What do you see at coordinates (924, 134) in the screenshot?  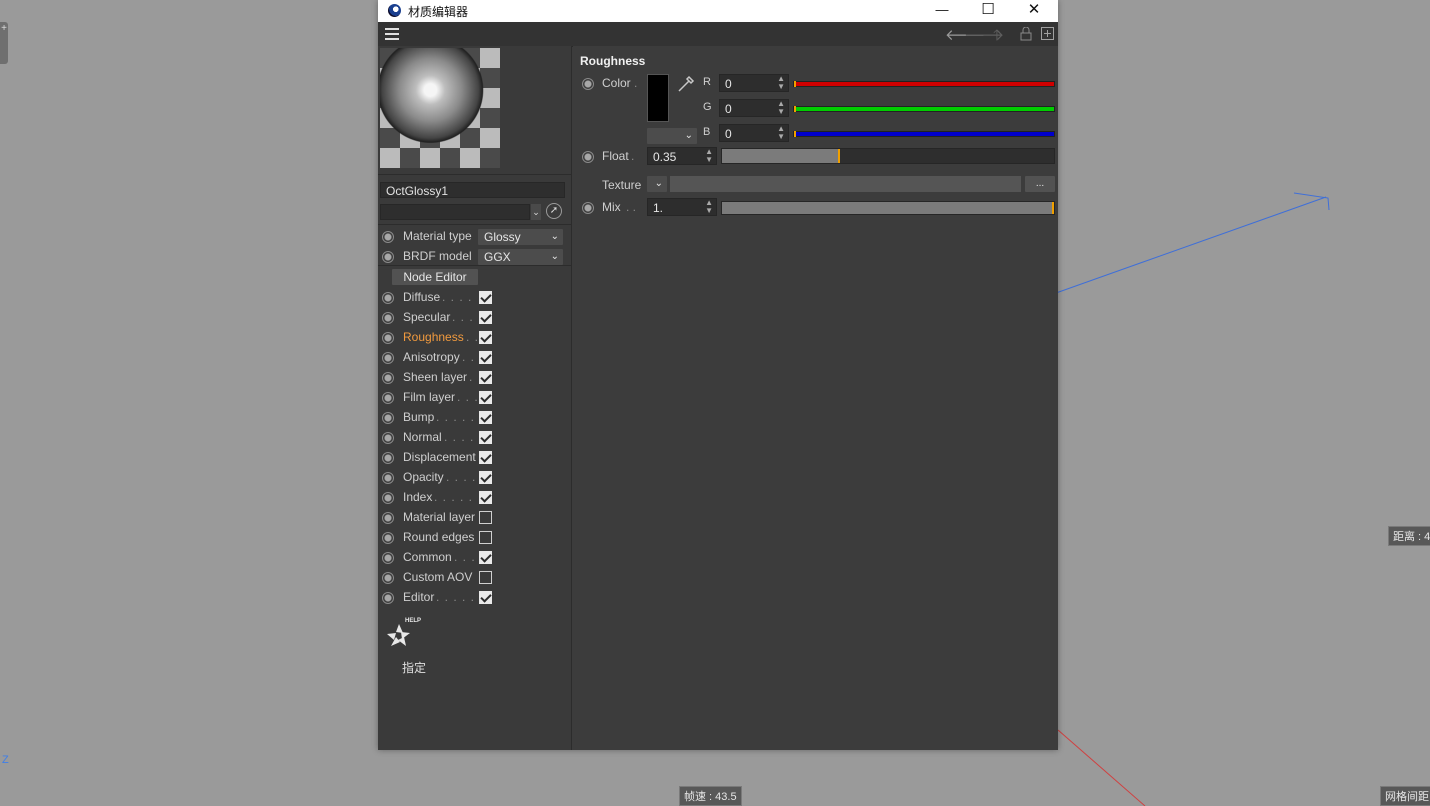 I see `channel-b-slider` at bounding box center [924, 134].